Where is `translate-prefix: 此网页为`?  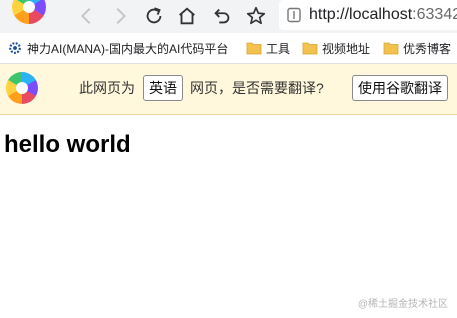 translate-prefix: 此网页为 is located at coordinates (107, 88).